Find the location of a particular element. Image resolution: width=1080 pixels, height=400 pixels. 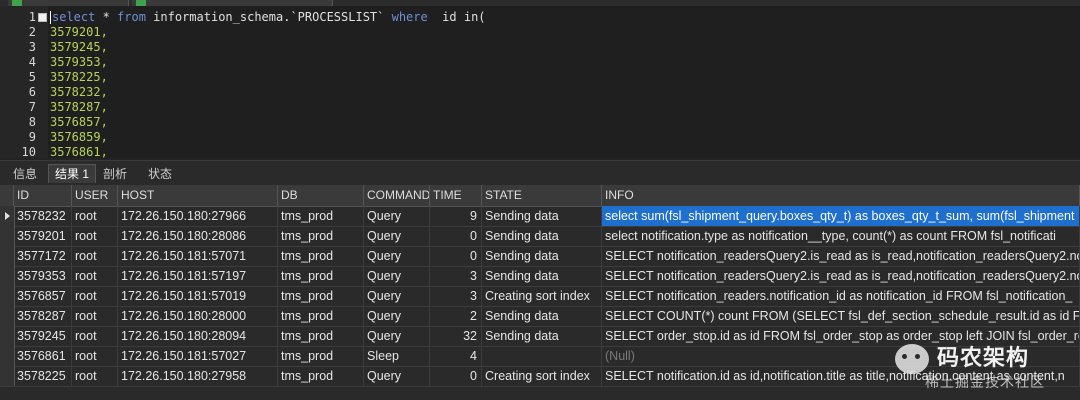

tab-result-1: 结果 1 is located at coordinates (72, 173).